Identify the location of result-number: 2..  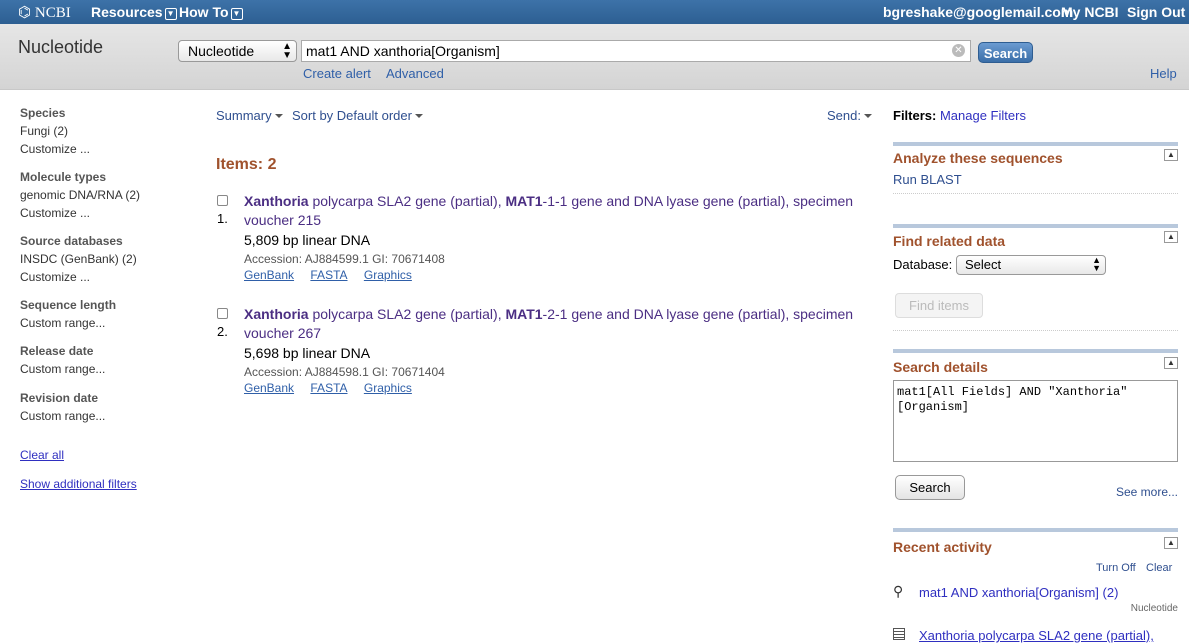
(222, 331).